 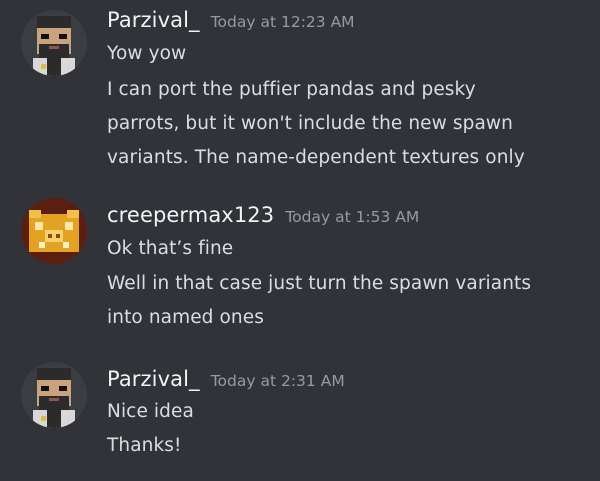 What do you see at coordinates (185, 317) in the screenshot?
I see `message-text: into named ones` at bounding box center [185, 317].